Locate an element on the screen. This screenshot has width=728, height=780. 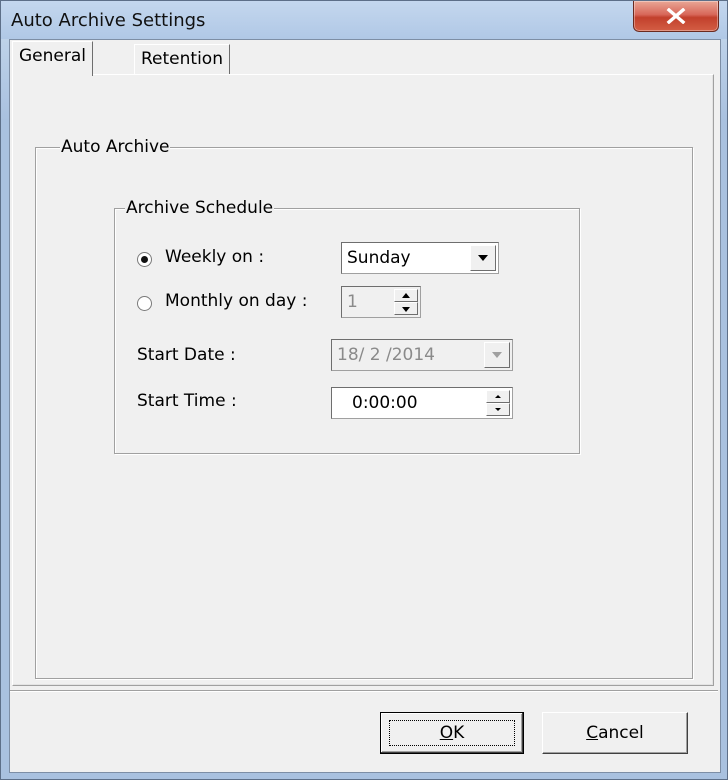
weekly-radio is located at coordinates (144, 259).